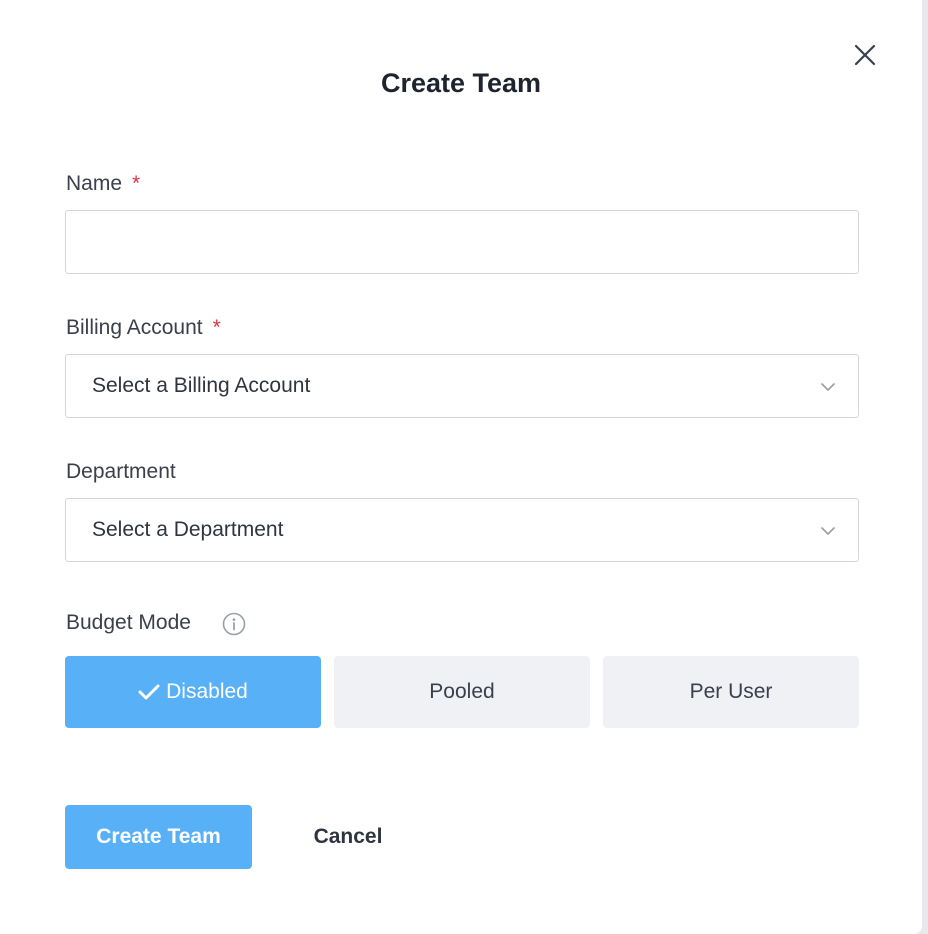 The height and width of the screenshot is (934, 928). What do you see at coordinates (207, 691) in the screenshot?
I see `budget-mode-option-label: Disabled` at bounding box center [207, 691].